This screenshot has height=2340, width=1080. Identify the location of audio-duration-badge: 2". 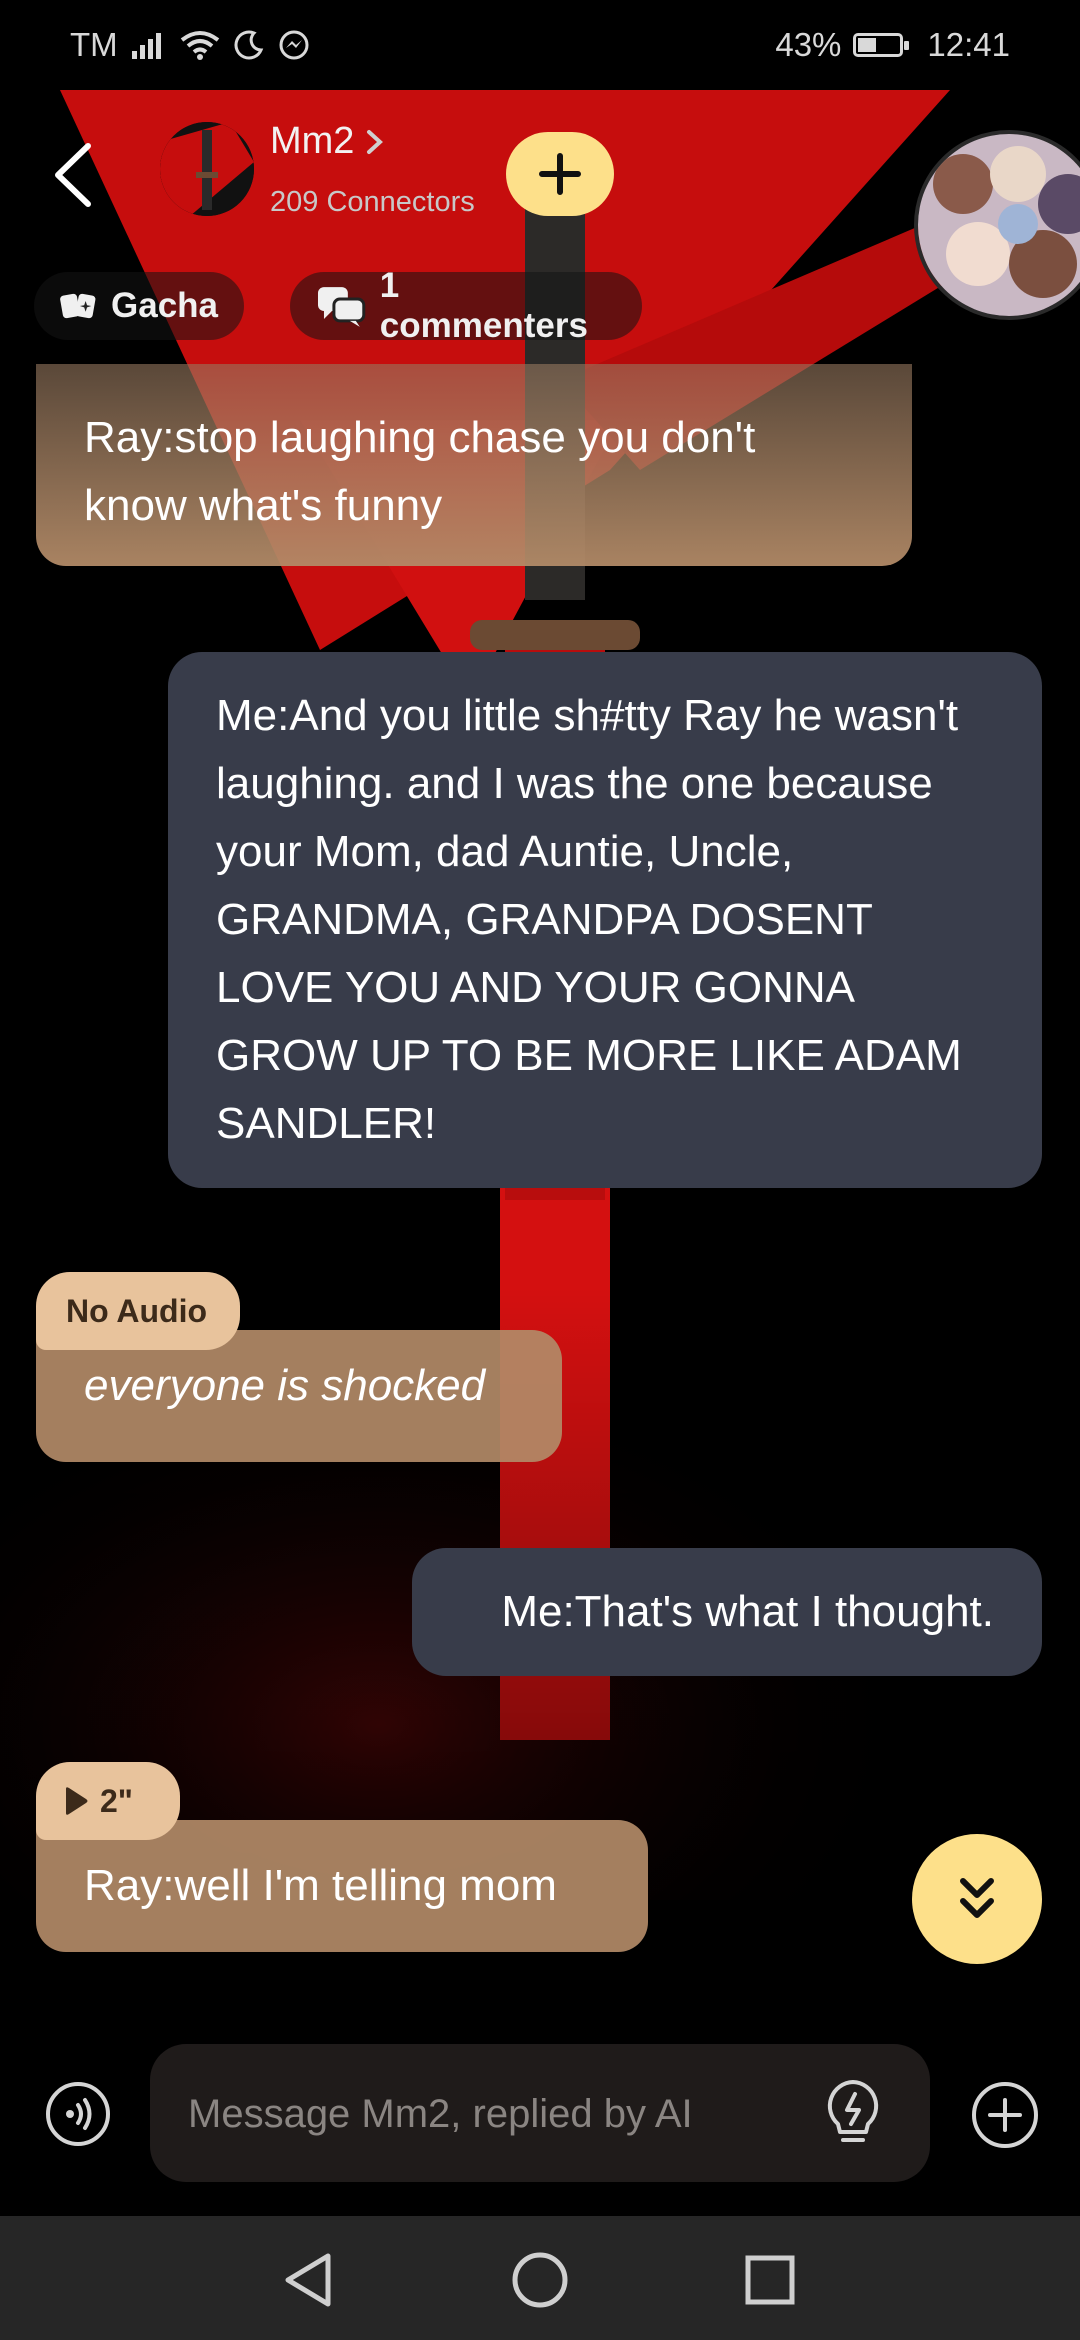
(108, 1801).